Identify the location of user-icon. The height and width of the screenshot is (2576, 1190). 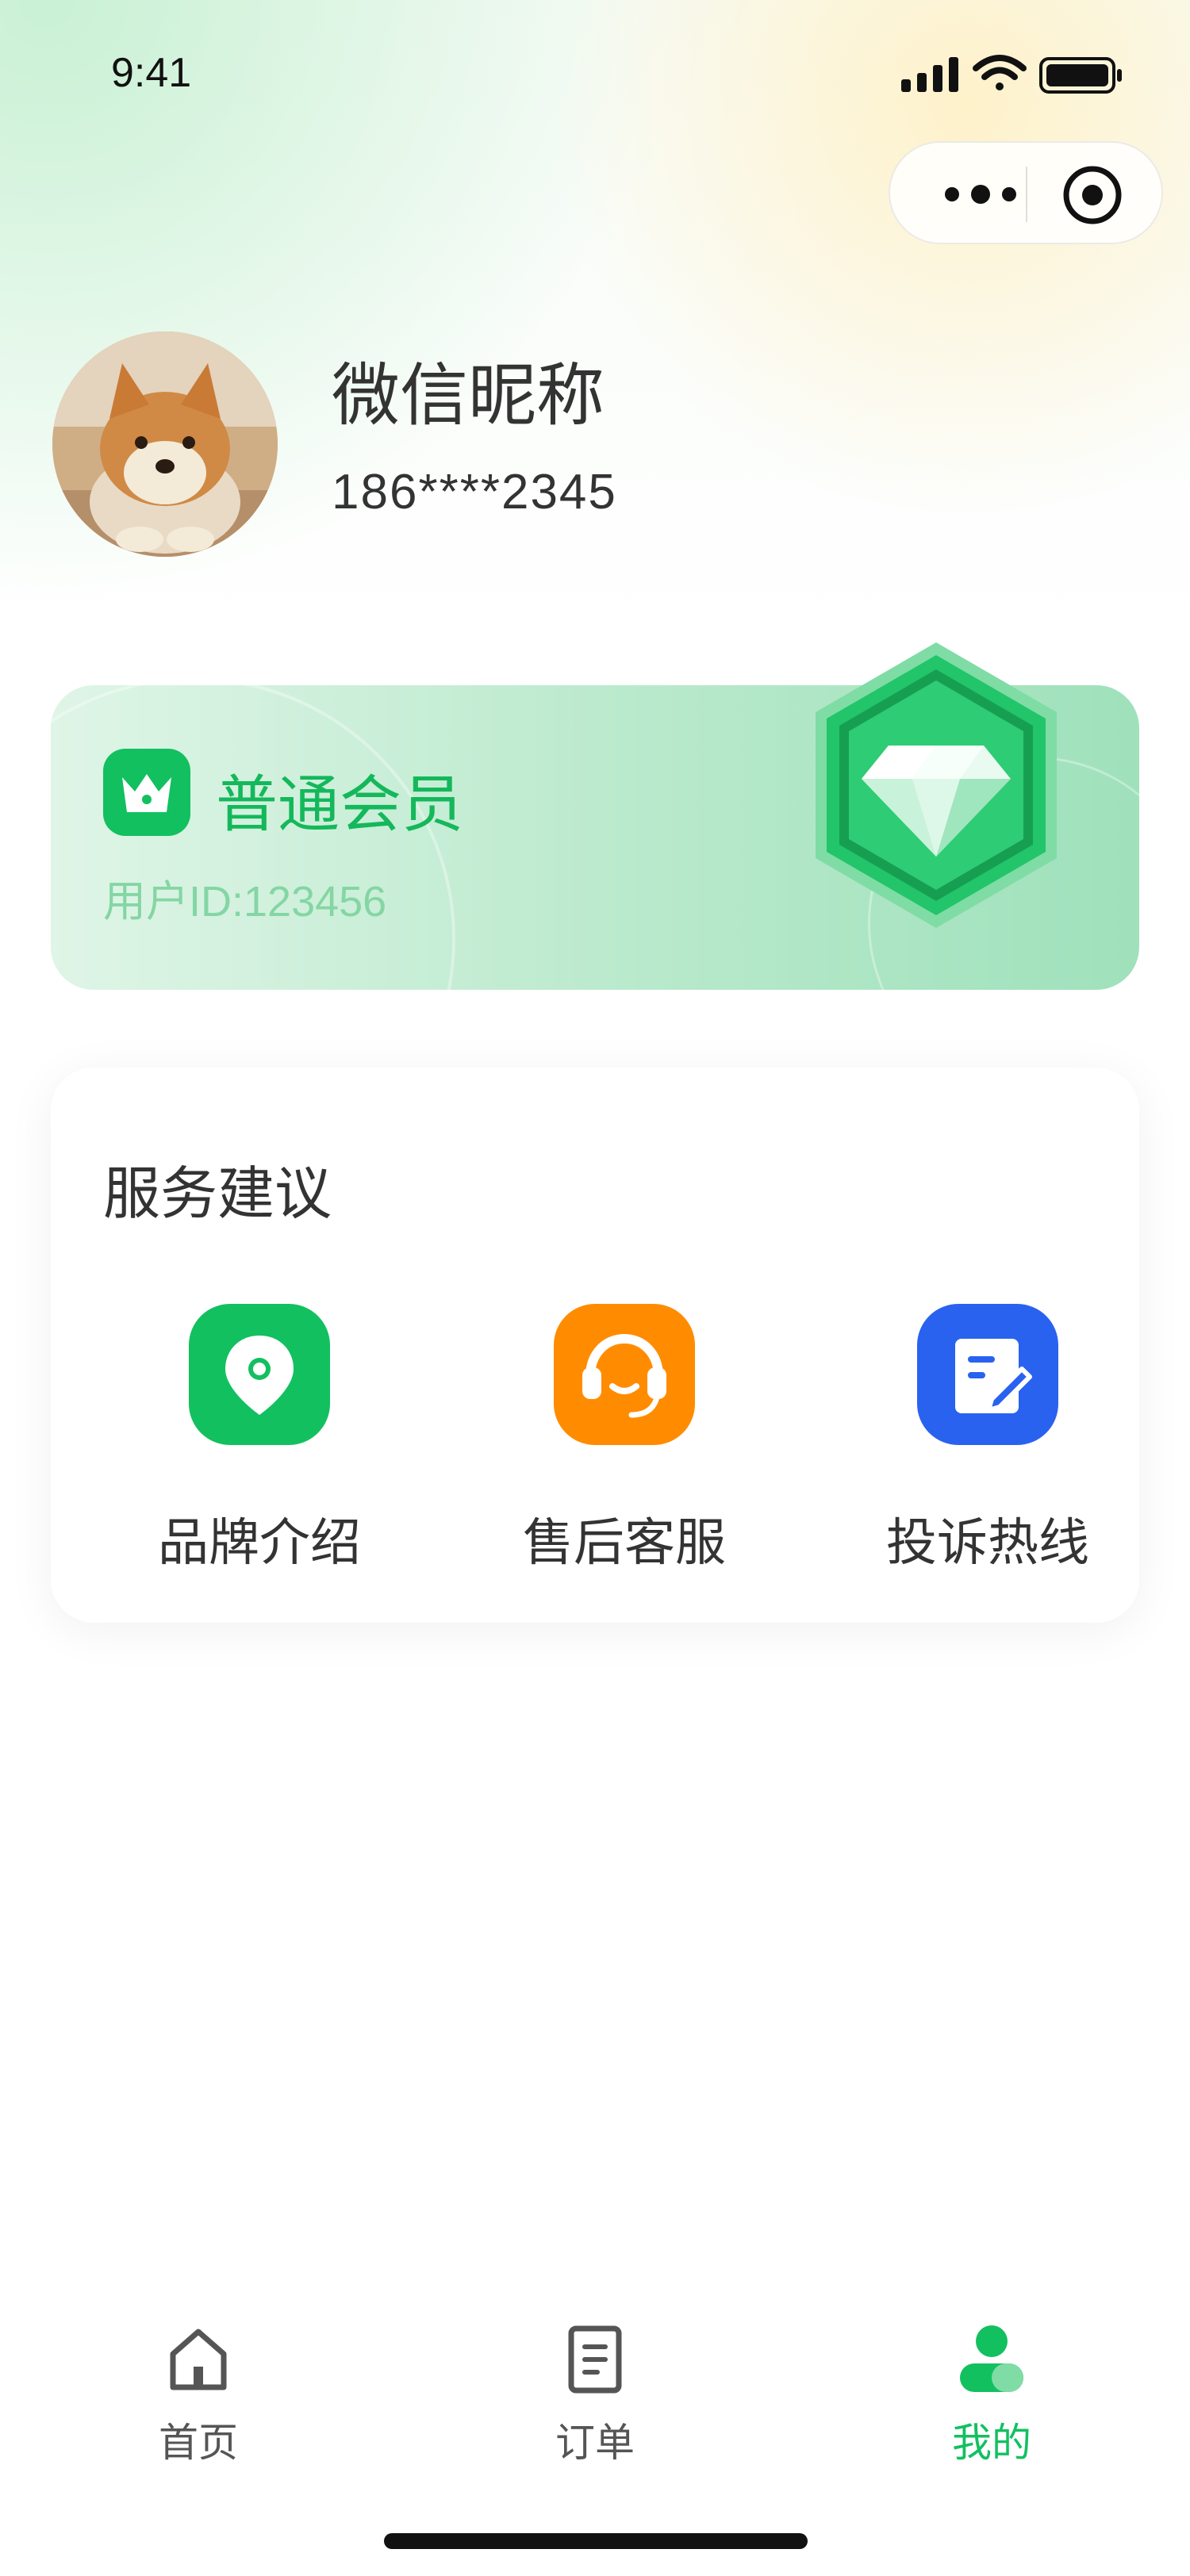
(991, 2358).